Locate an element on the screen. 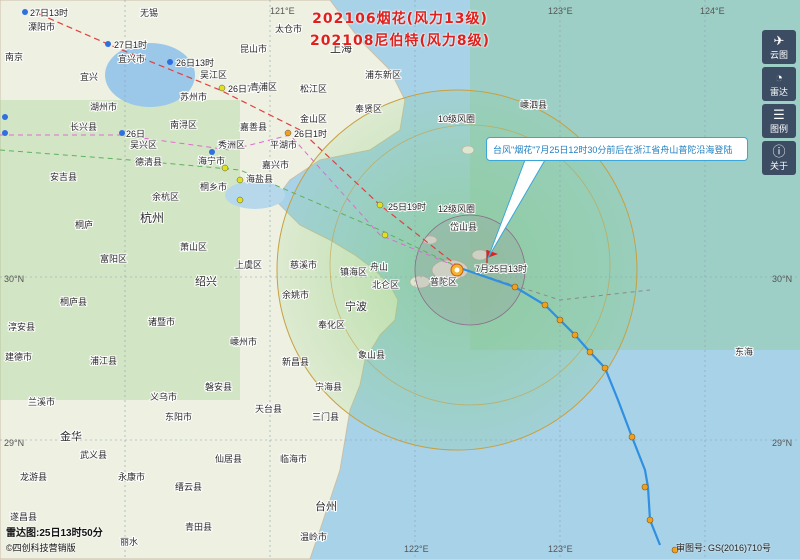 Image resolution: width=800 pixels, height=559 pixels. place-label: 宜兴市 is located at coordinates (131, 59).